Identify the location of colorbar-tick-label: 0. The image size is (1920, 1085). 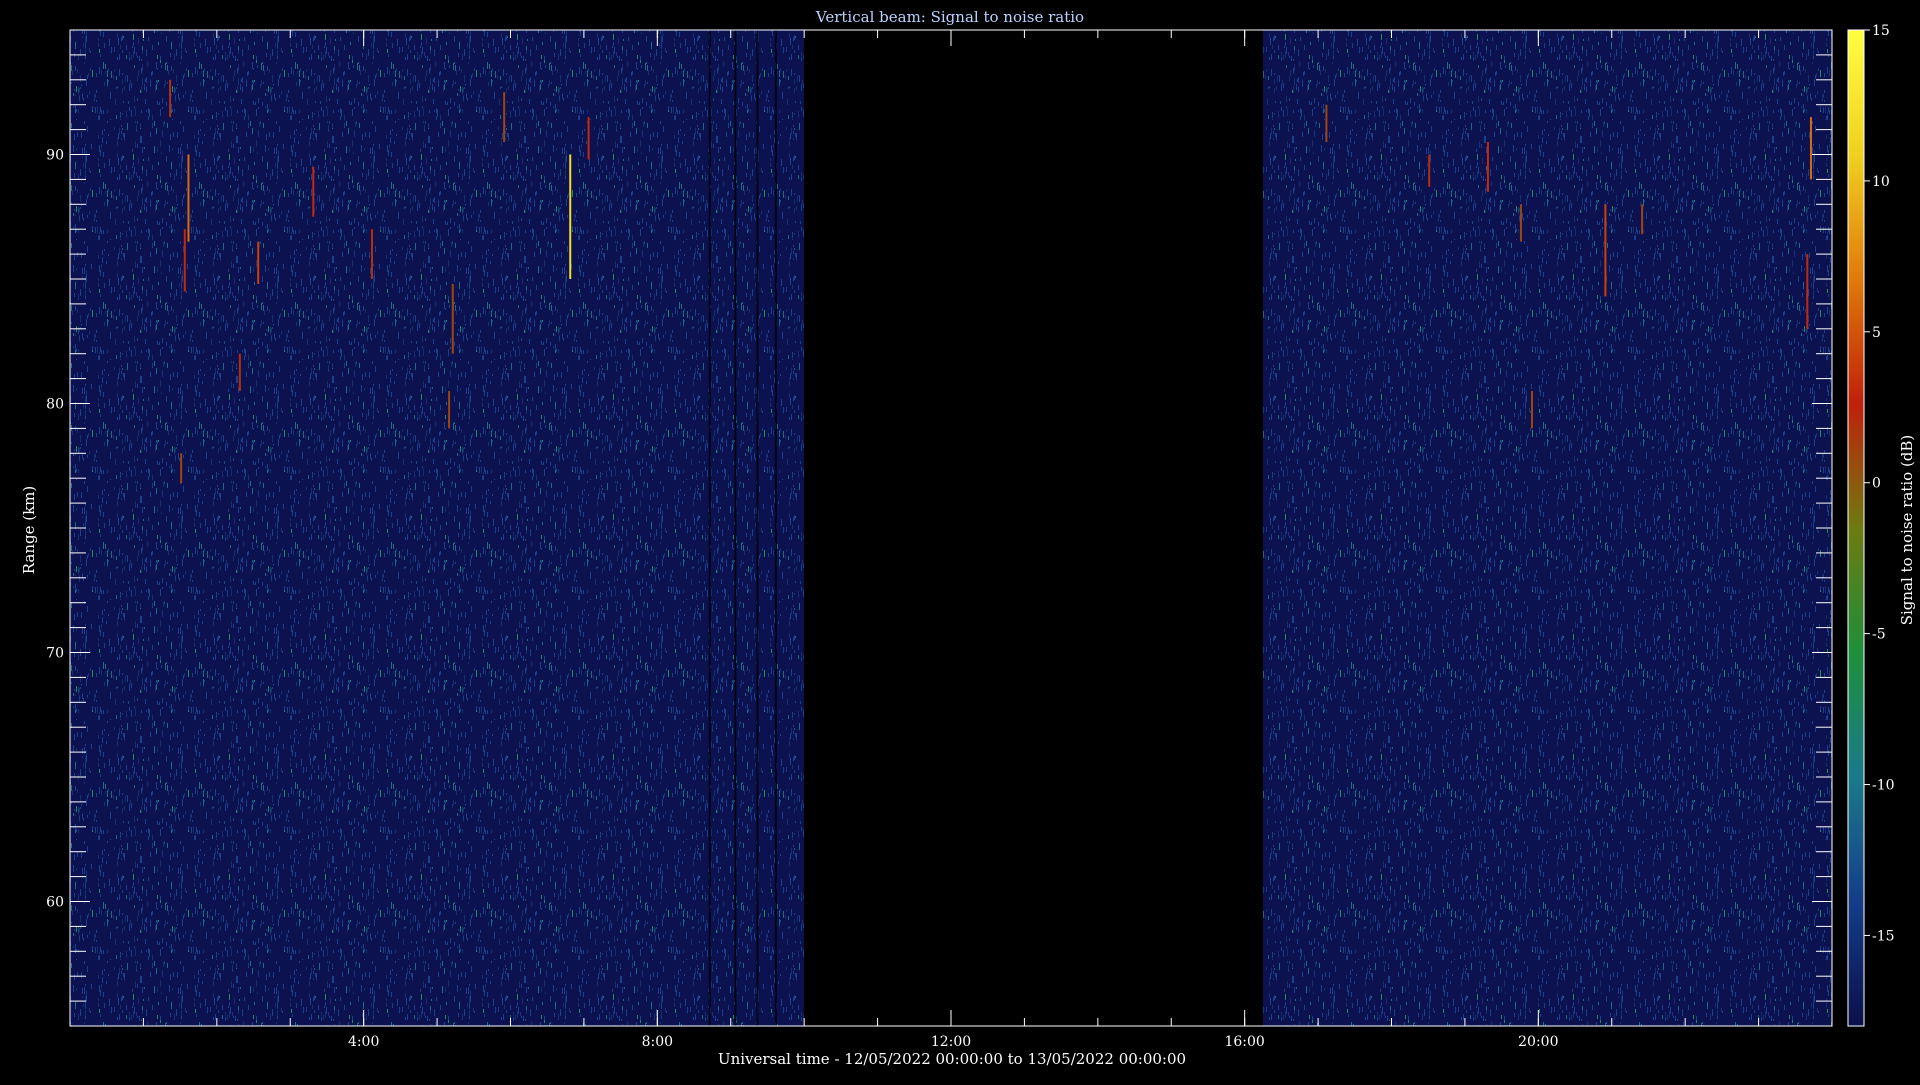
(1876, 484).